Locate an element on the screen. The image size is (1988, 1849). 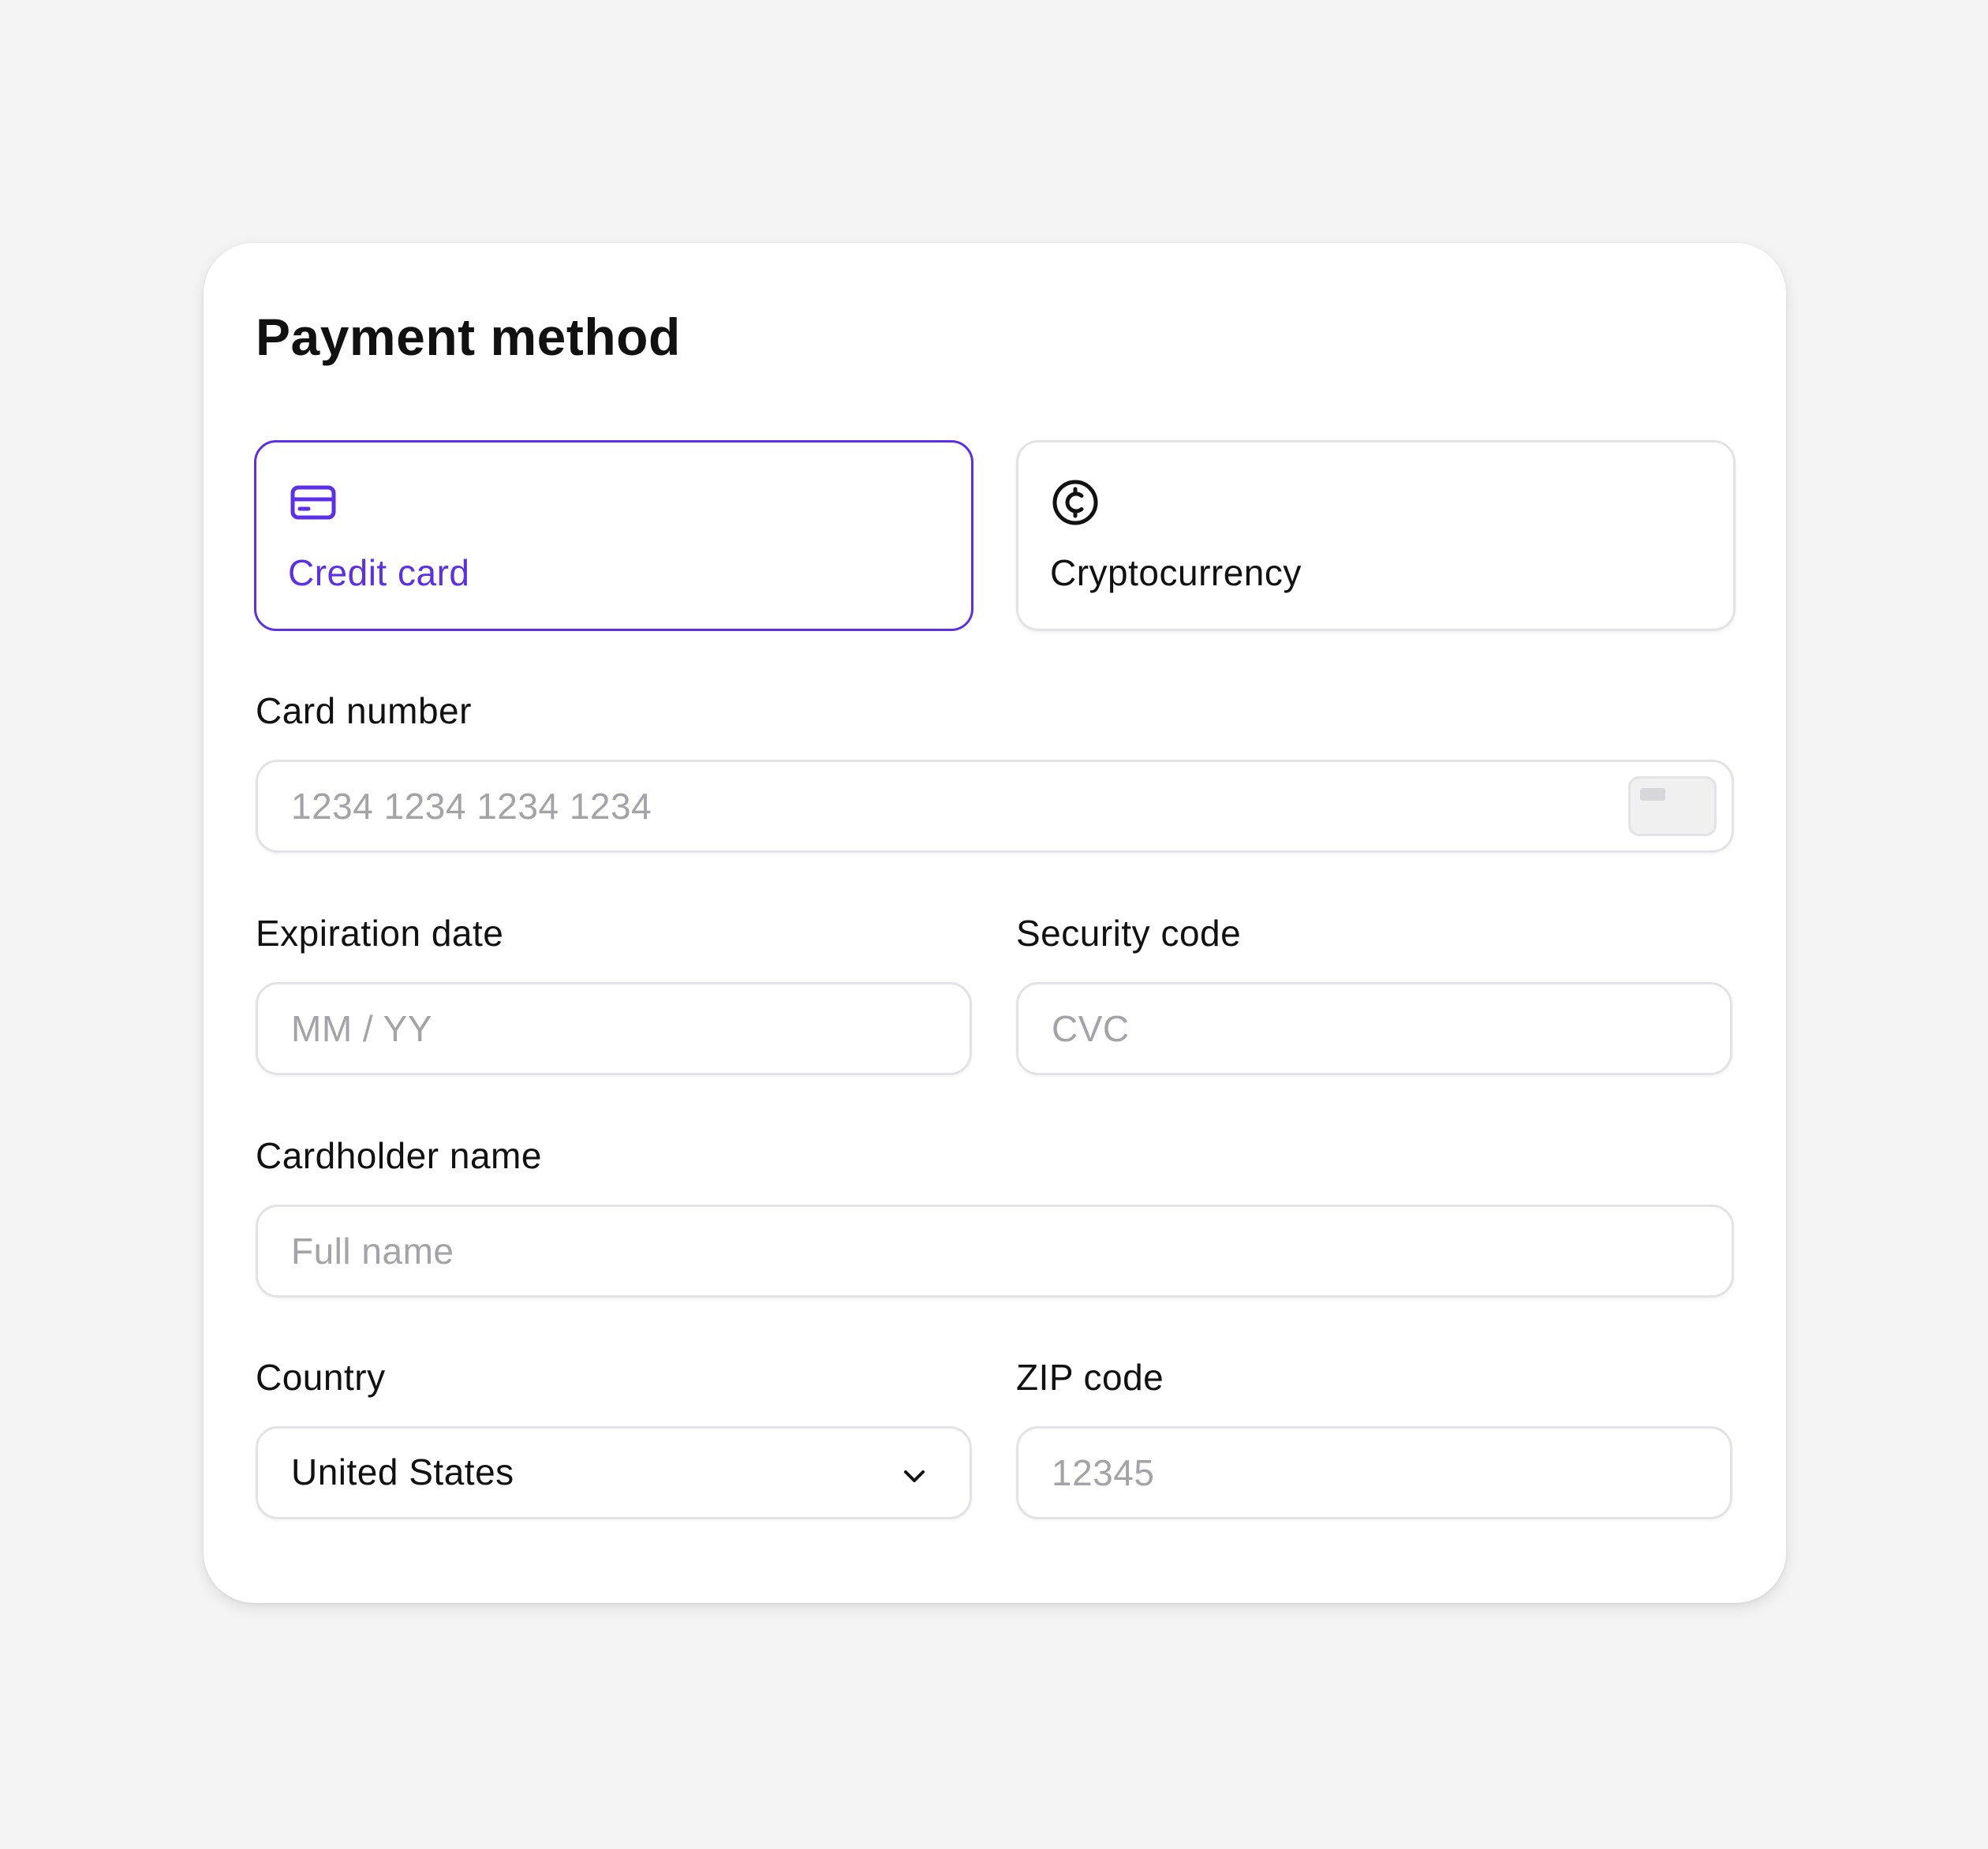
card-number-input is located at coordinates (995, 807).